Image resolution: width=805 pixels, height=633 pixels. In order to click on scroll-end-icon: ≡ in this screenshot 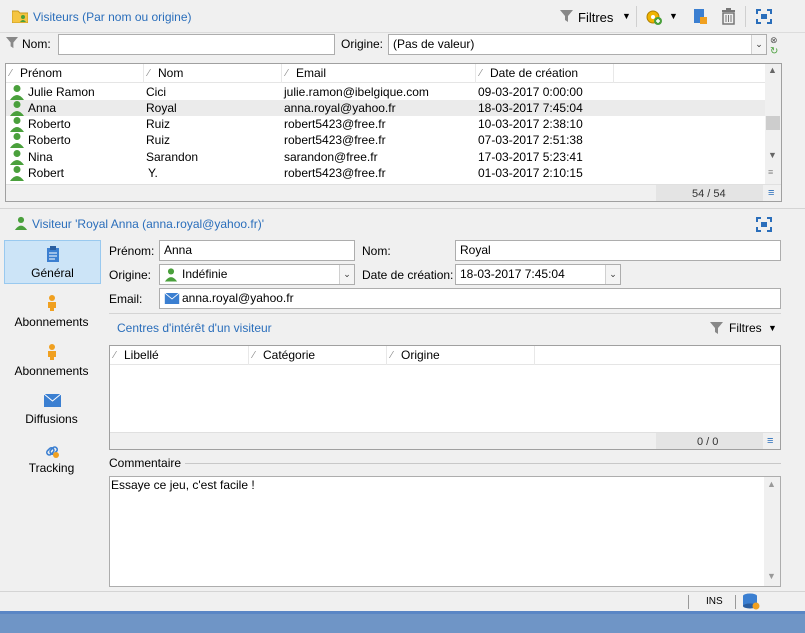, I will do `click(770, 172)`.